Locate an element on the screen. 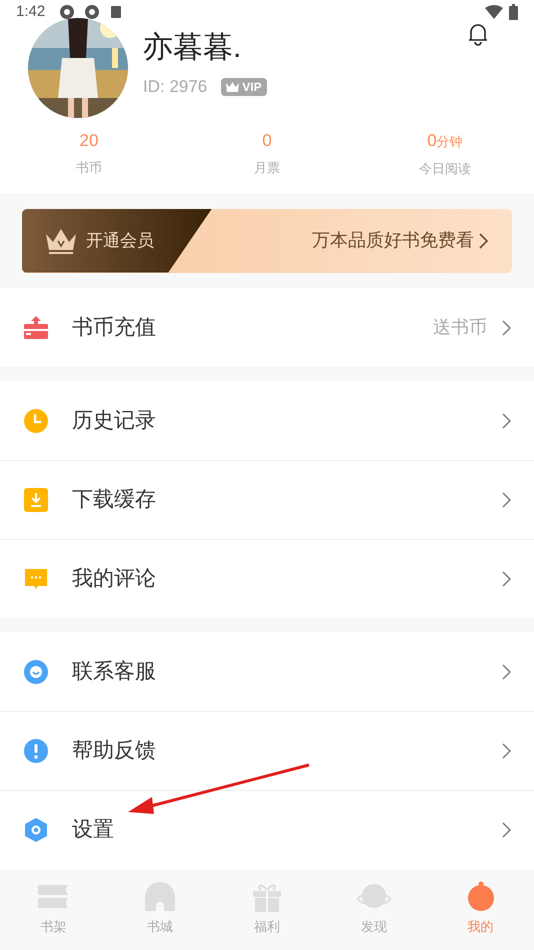 Image resolution: width=534 pixels, height=950 pixels. stat-value: 20 is located at coordinates (89, 141).